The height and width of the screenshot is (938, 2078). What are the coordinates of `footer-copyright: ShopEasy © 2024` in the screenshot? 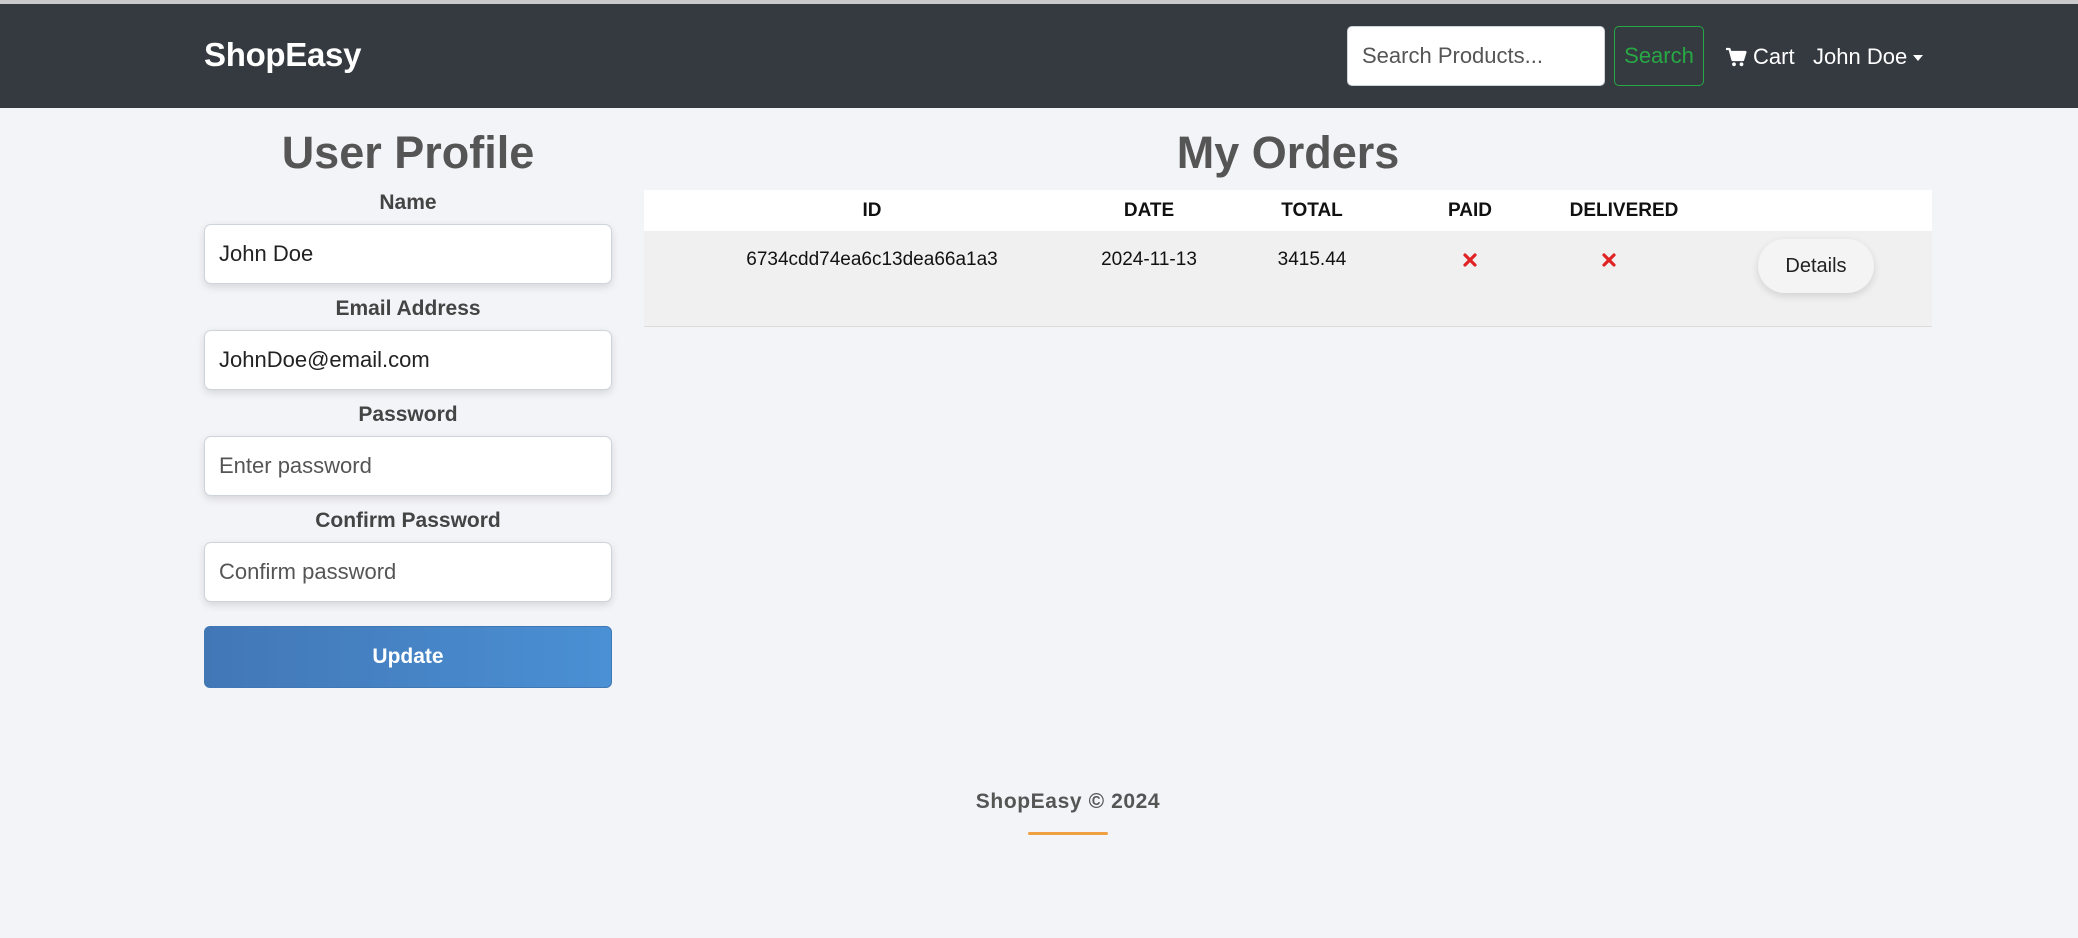 It's located at (1068, 801).